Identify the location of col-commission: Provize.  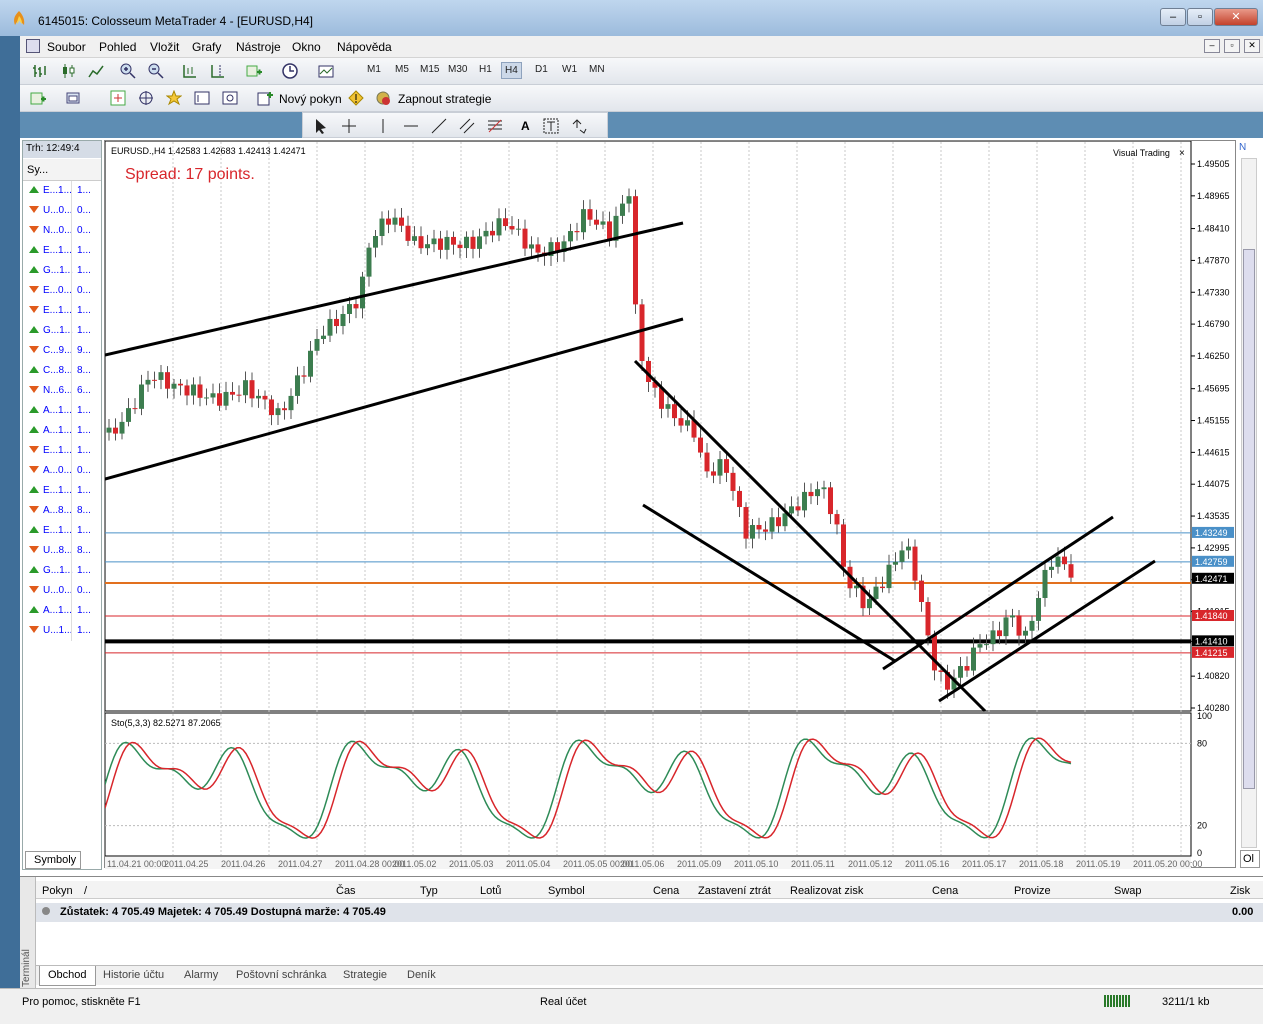
(1032, 891).